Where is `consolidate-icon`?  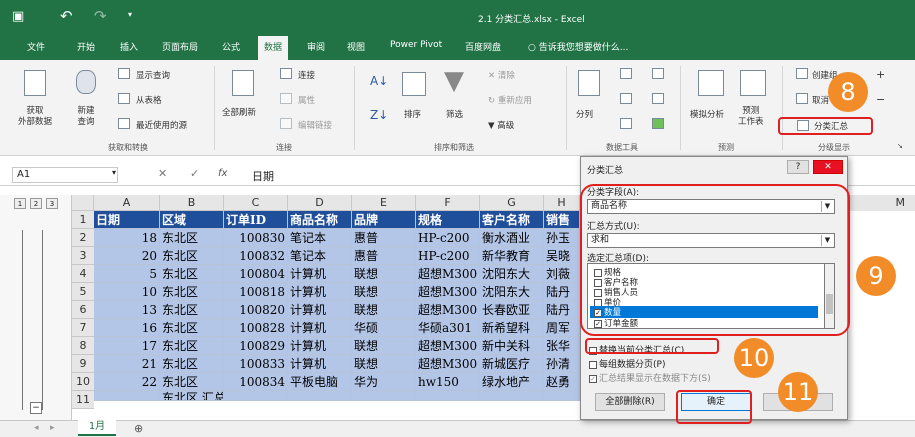
consolidate-icon is located at coordinates (658, 73).